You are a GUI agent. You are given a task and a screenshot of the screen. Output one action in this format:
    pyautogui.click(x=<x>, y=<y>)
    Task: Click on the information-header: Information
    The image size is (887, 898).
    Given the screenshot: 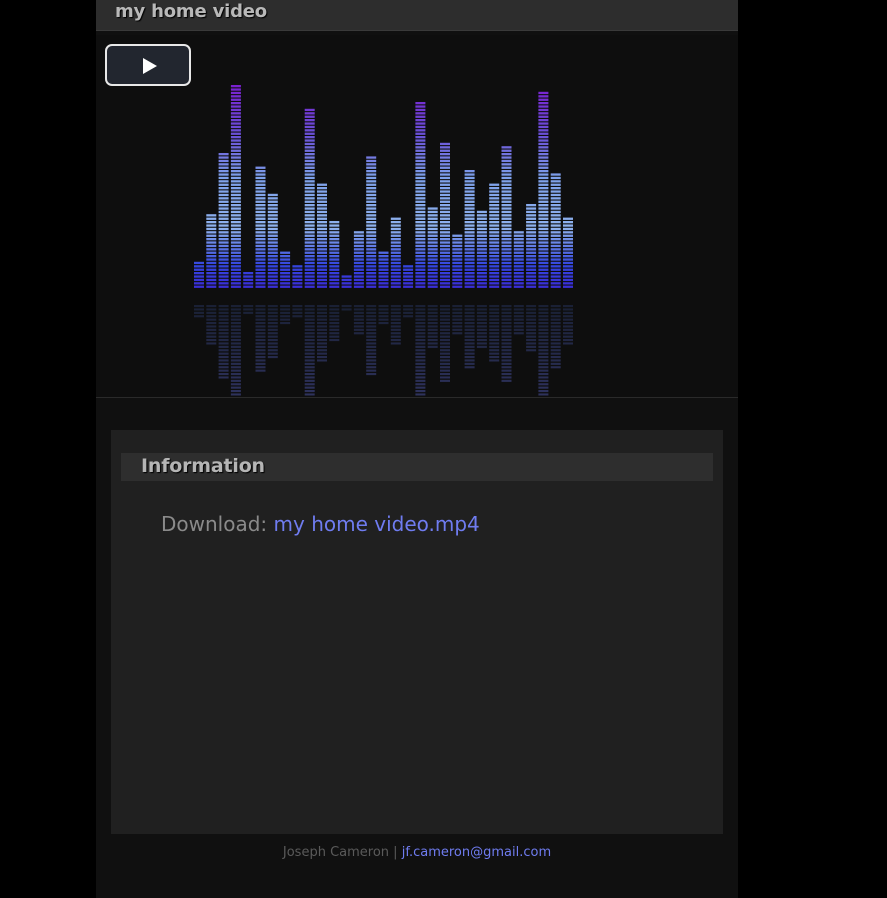 What is the action you would take?
    pyautogui.click(x=417, y=467)
    